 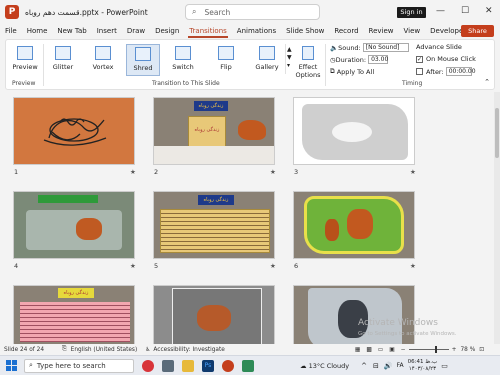 I want to click on gallery-scroll-arrows: ▲ ▼ ▾, so click(x=289, y=58).